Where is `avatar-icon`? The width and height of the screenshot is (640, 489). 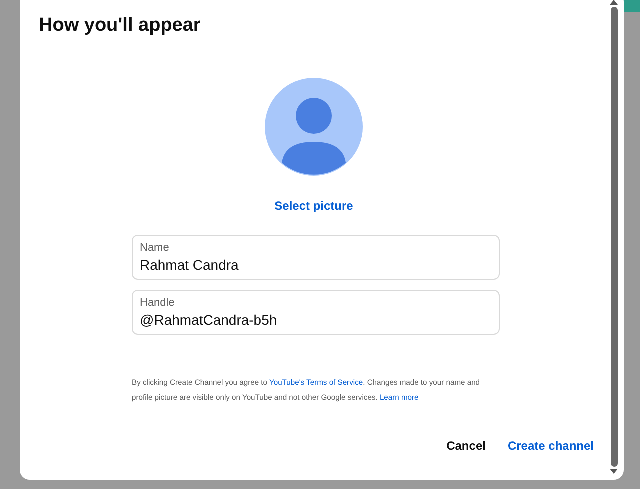 avatar-icon is located at coordinates (314, 127).